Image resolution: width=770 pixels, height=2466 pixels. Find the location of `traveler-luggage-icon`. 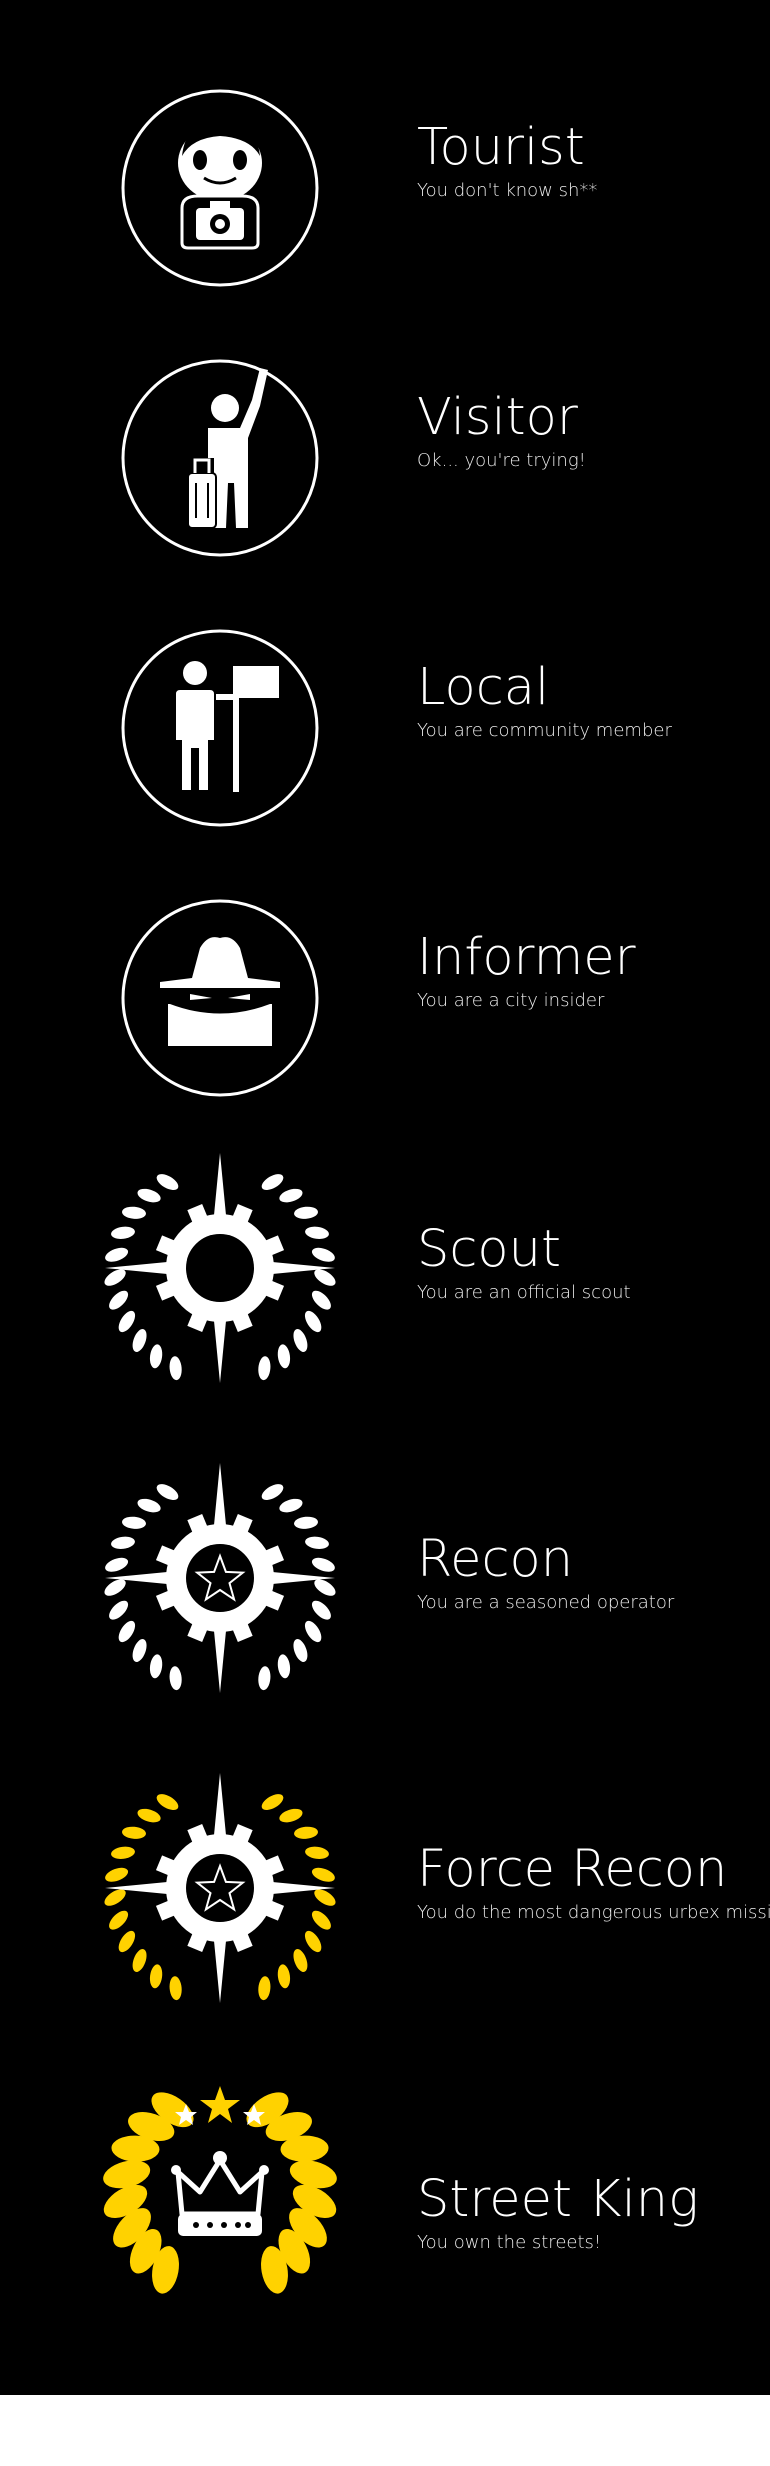

traveler-luggage-icon is located at coordinates (220, 458).